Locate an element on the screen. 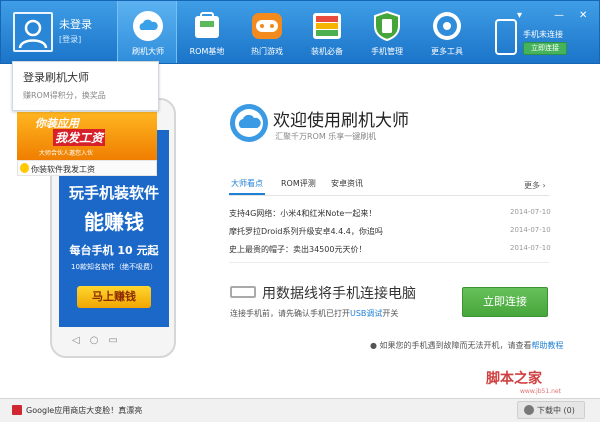 This screenshot has width=600, height=422. cloud-icon is located at coordinates (148, 26).